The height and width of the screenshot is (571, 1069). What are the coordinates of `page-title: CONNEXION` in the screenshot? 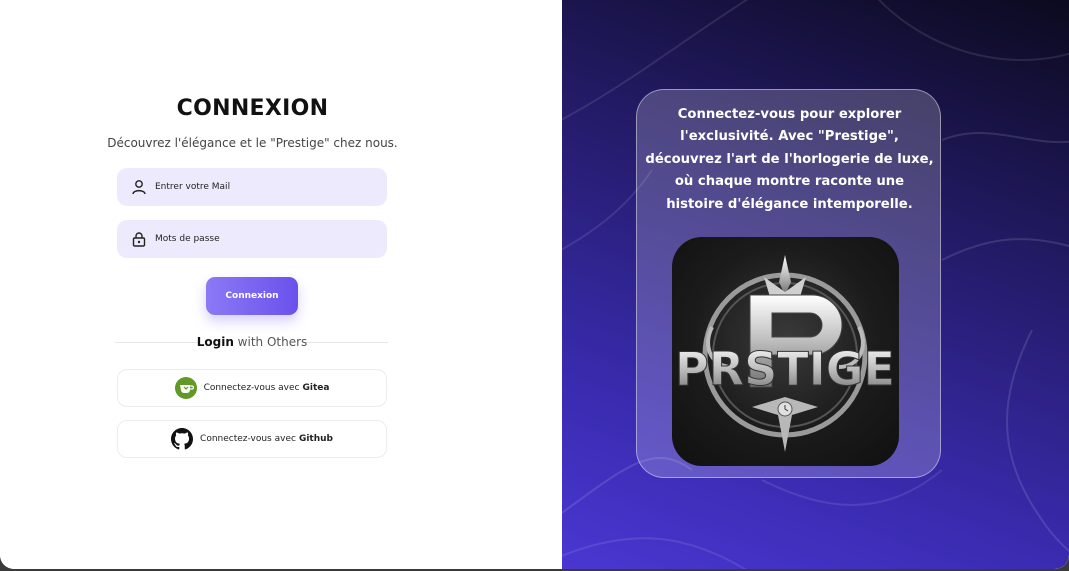 It's located at (252, 108).